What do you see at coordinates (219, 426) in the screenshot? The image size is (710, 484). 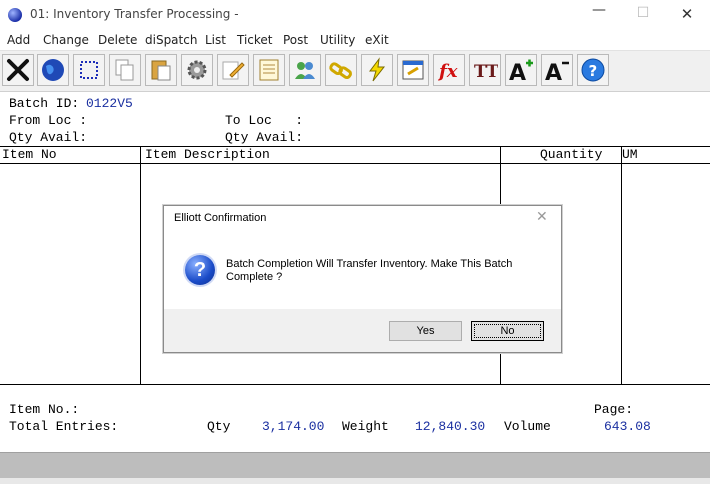 I see `qty-label: Qty` at bounding box center [219, 426].